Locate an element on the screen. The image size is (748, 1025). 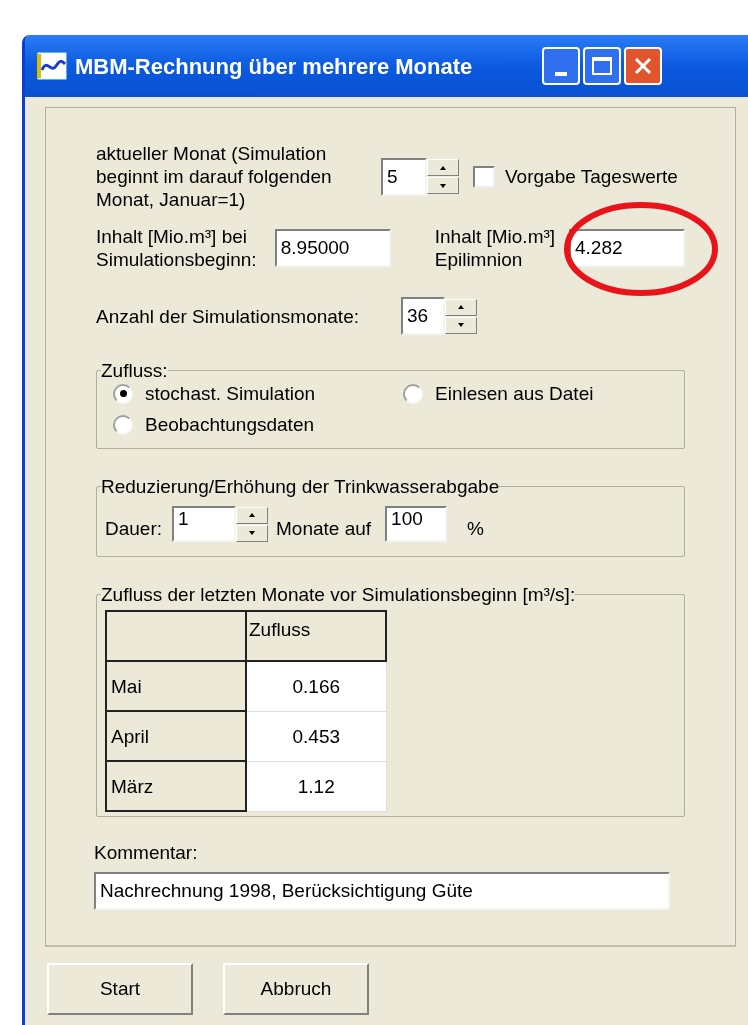
maximize-icon is located at coordinates (602, 66).